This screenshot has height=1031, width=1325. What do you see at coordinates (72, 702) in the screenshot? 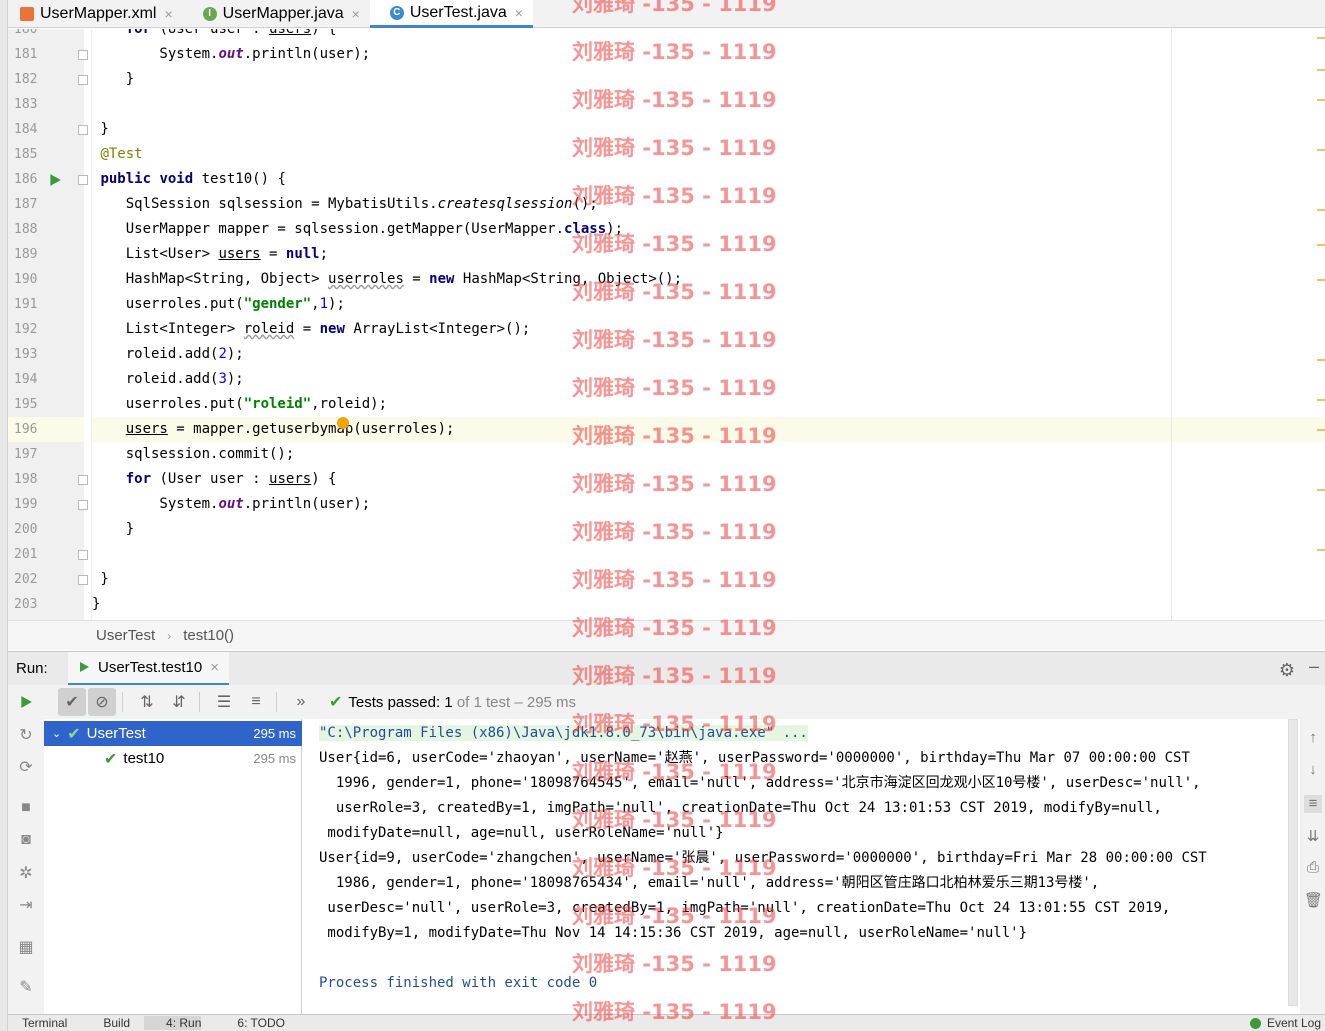
I see `show-passed-button: ✔` at bounding box center [72, 702].